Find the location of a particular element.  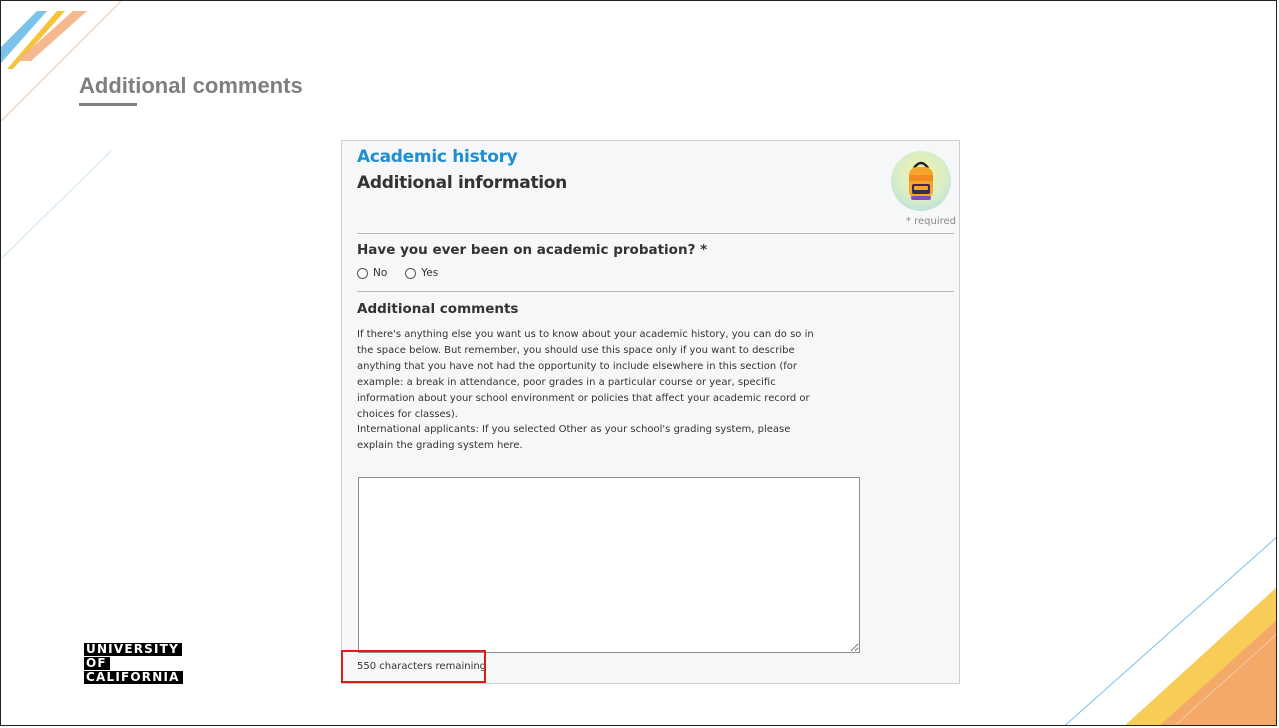

probation-radio-group: No Yes is located at coordinates (397, 273).